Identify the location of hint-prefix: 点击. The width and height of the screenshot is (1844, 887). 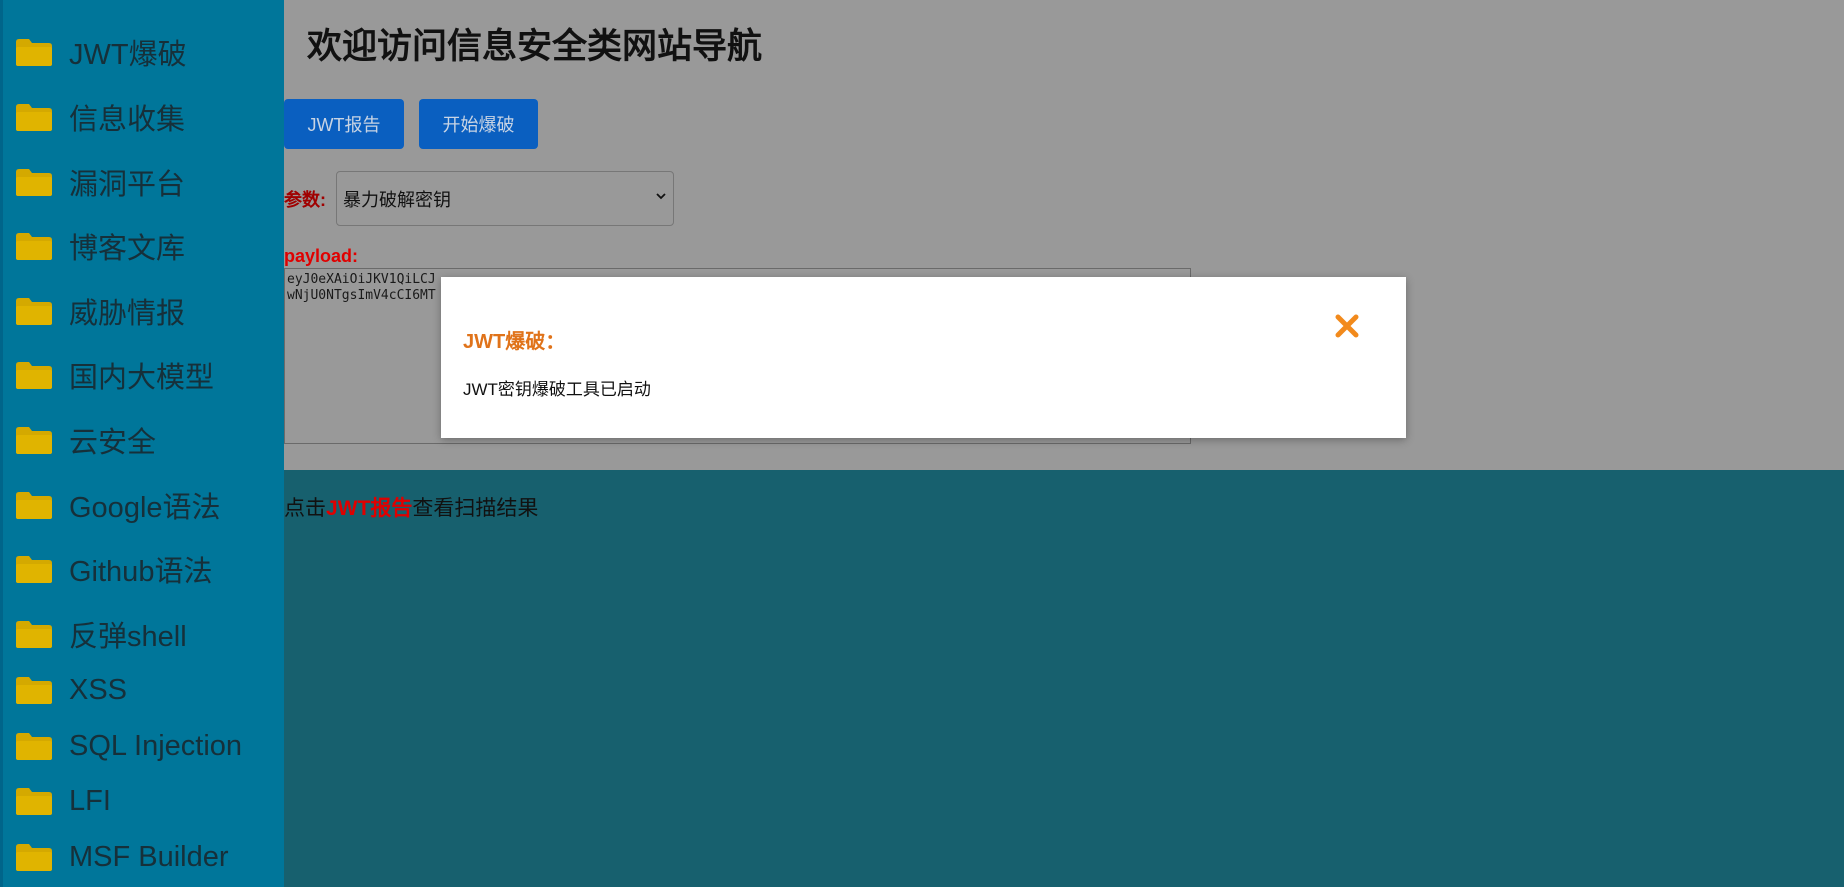
(305, 508).